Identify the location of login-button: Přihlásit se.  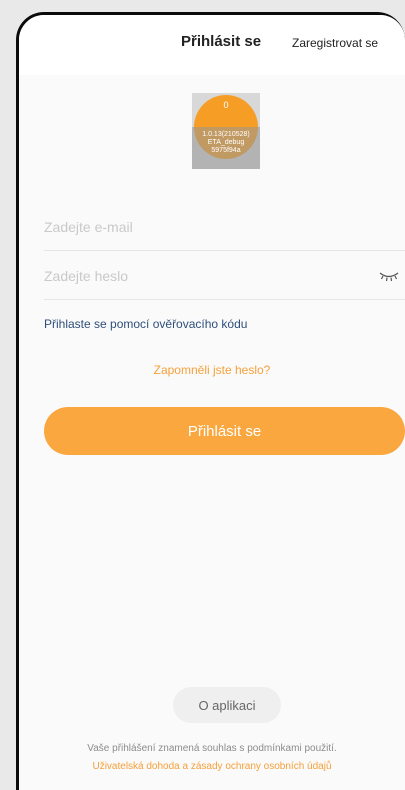
(224, 431).